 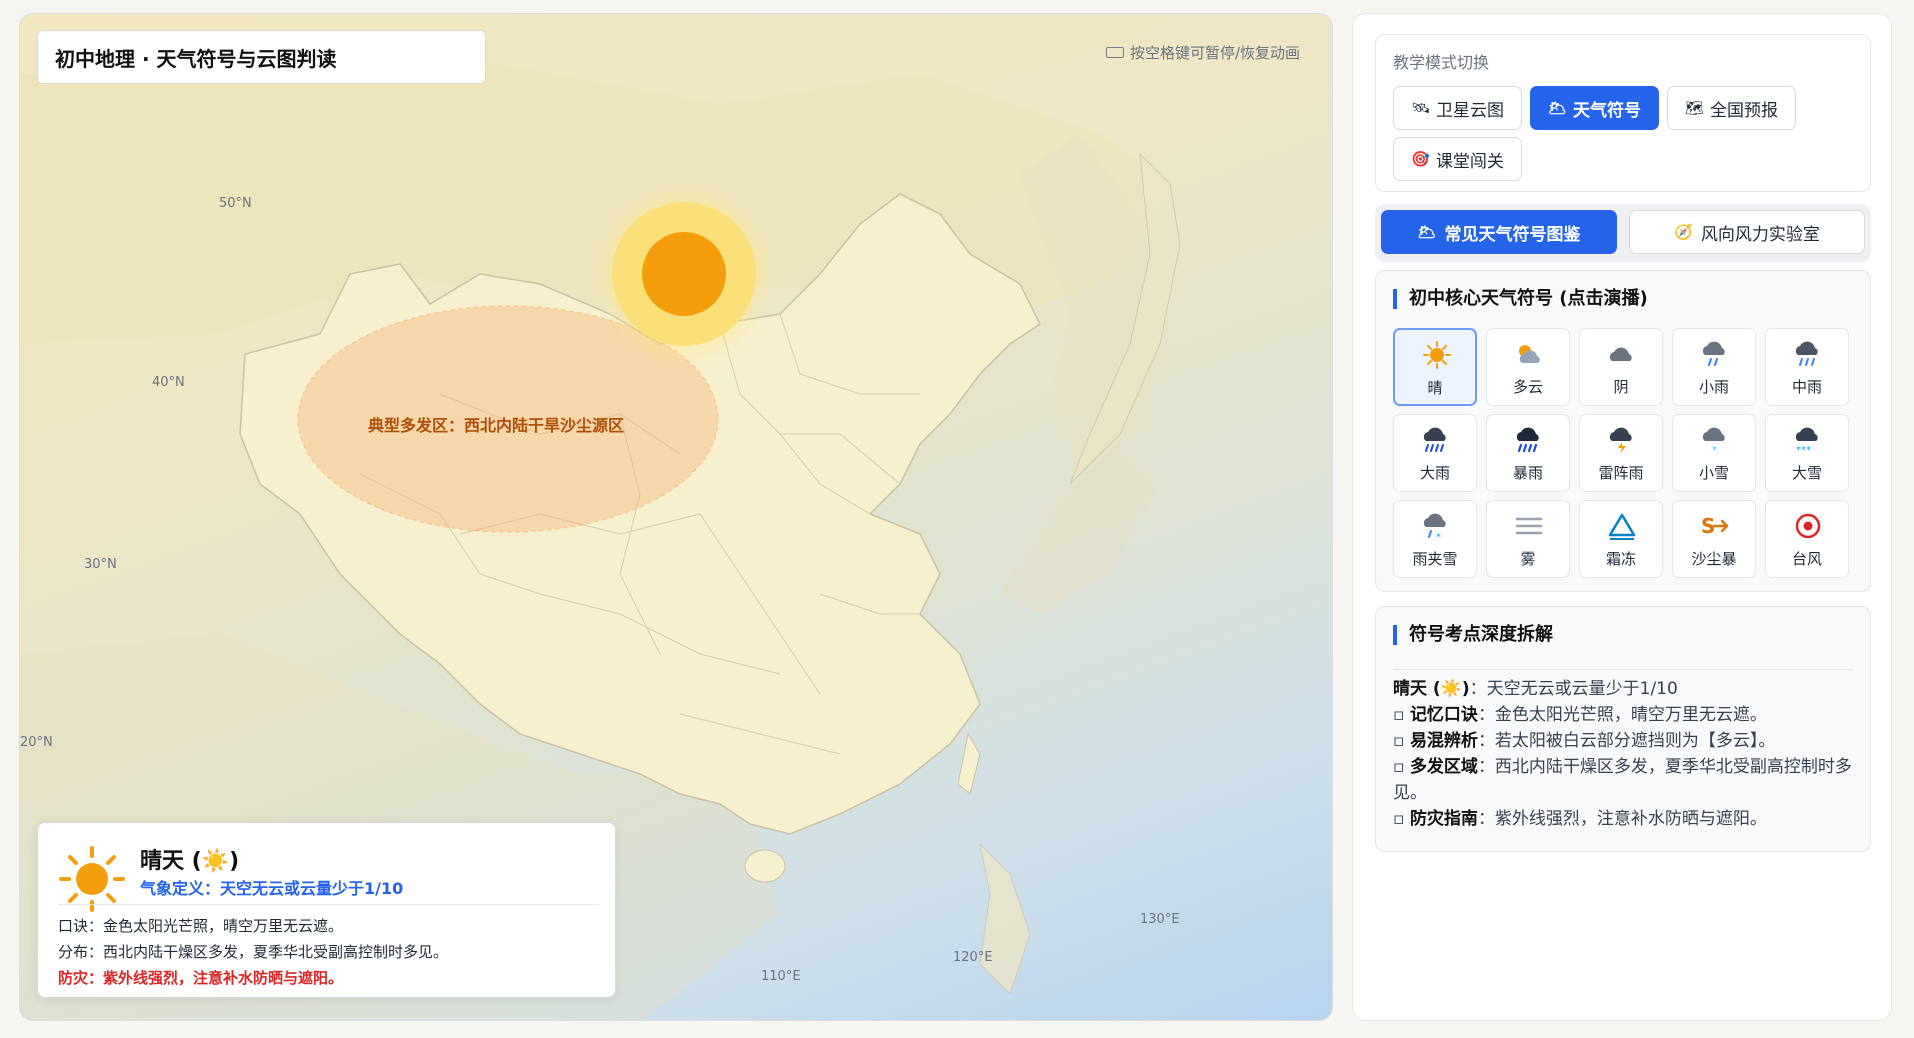 What do you see at coordinates (201, 926) in the screenshot?
I see `info-mnemonic: 口诀：金色太阳光芒照，晴空万里无云遮。` at bounding box center [201, 926].